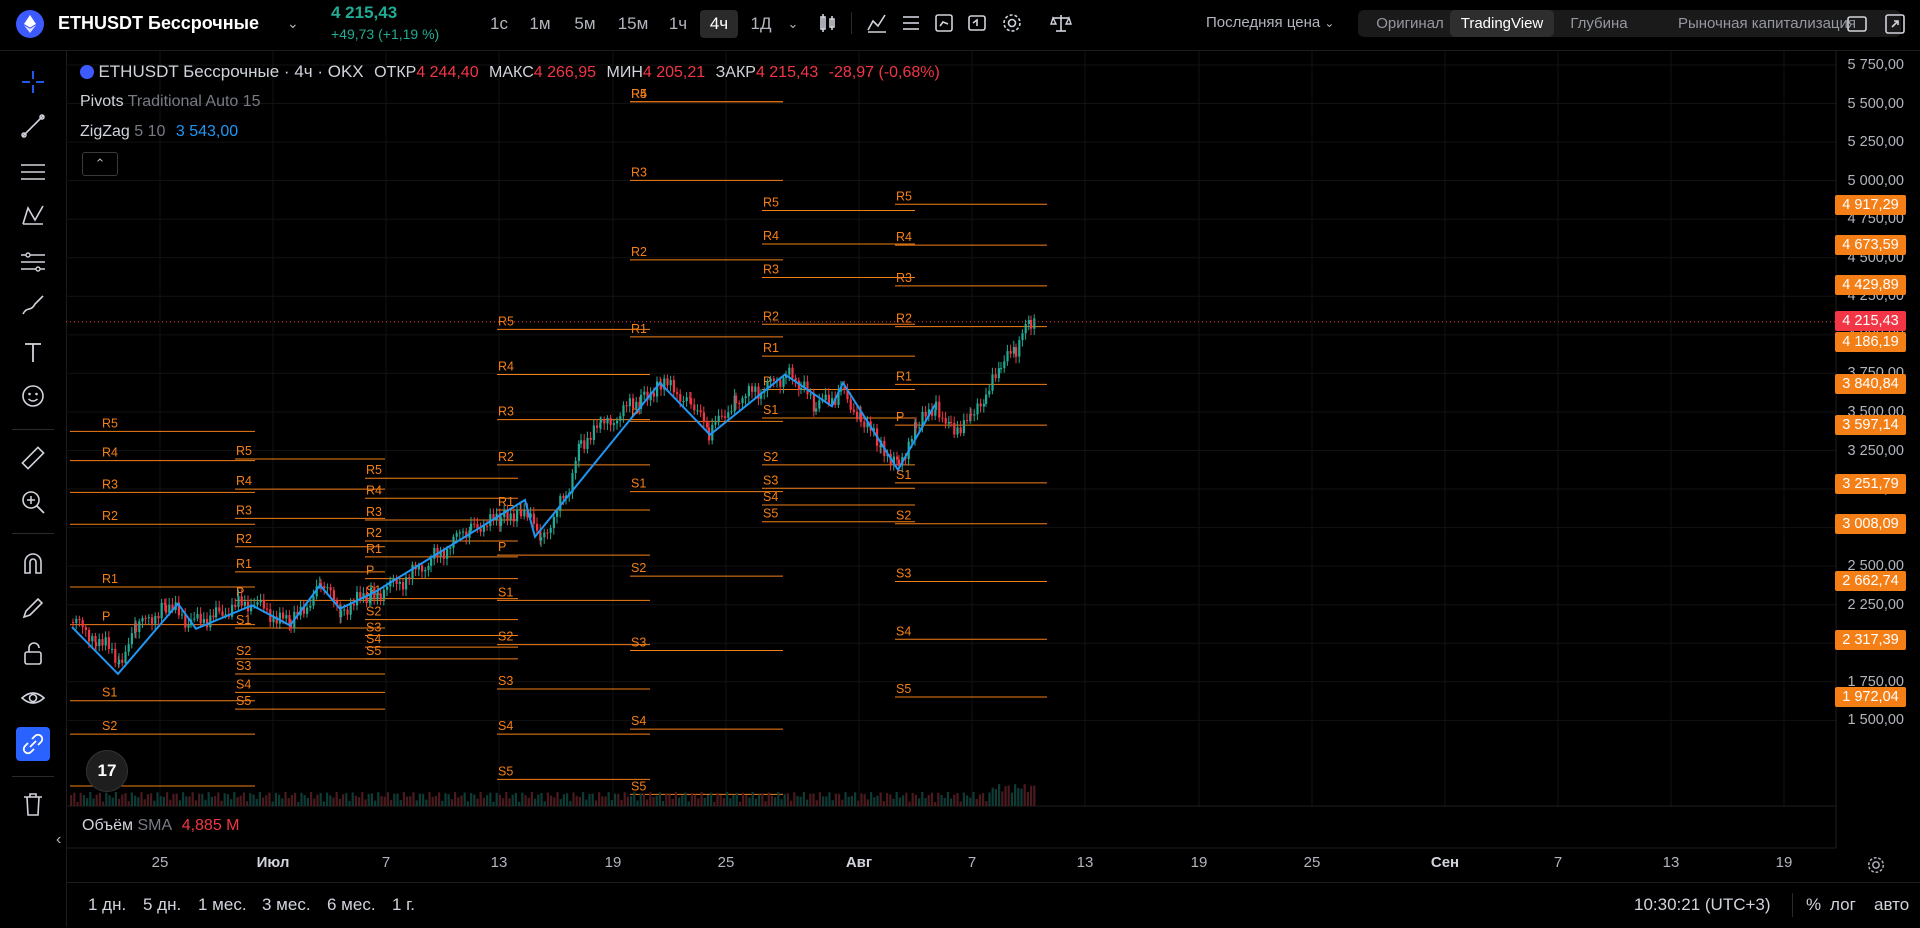 The width and height of the screenshot is (1920, 928). I want to click on range-3m: 3 мес., so click(286, 905).